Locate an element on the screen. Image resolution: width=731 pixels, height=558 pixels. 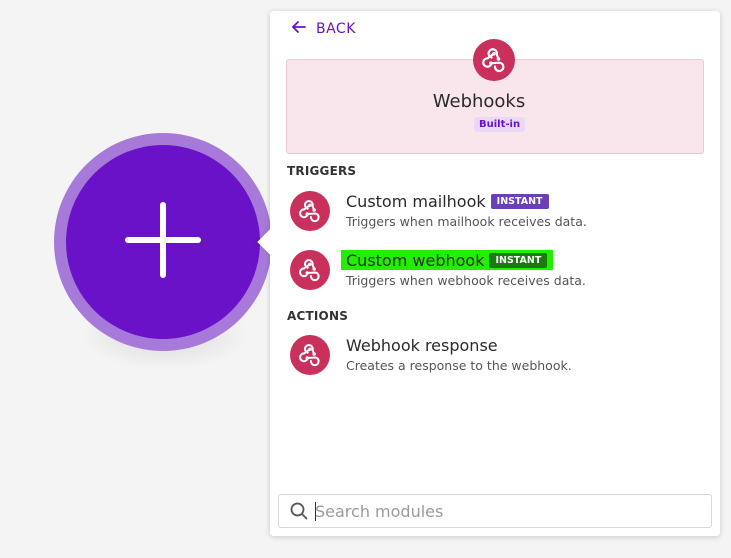
module-title-row-highlighted: Custom webhook INSTANT is located at coordinates (447, 260).